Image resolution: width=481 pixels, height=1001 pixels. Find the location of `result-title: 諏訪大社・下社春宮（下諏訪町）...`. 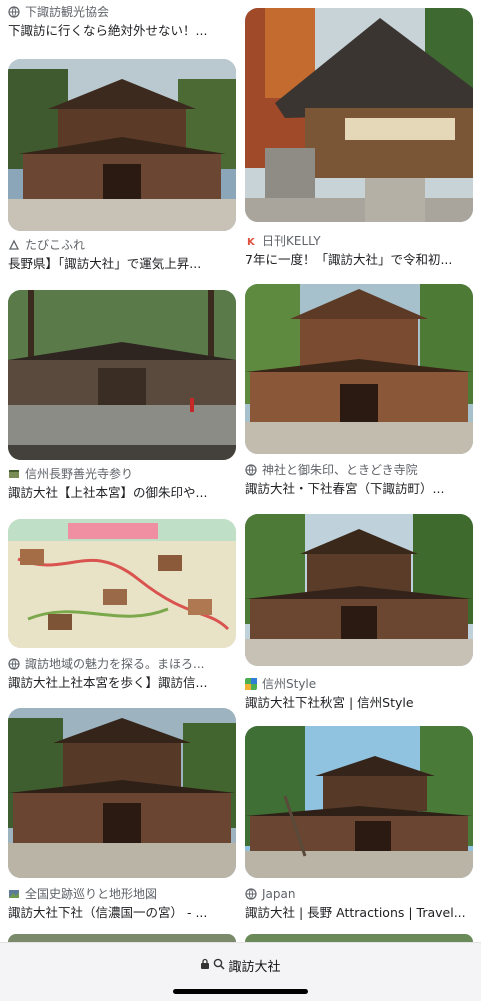

result-title: 諏訪大社・下社春宮（下諏訪町）... is located at coordinates (359, 488).